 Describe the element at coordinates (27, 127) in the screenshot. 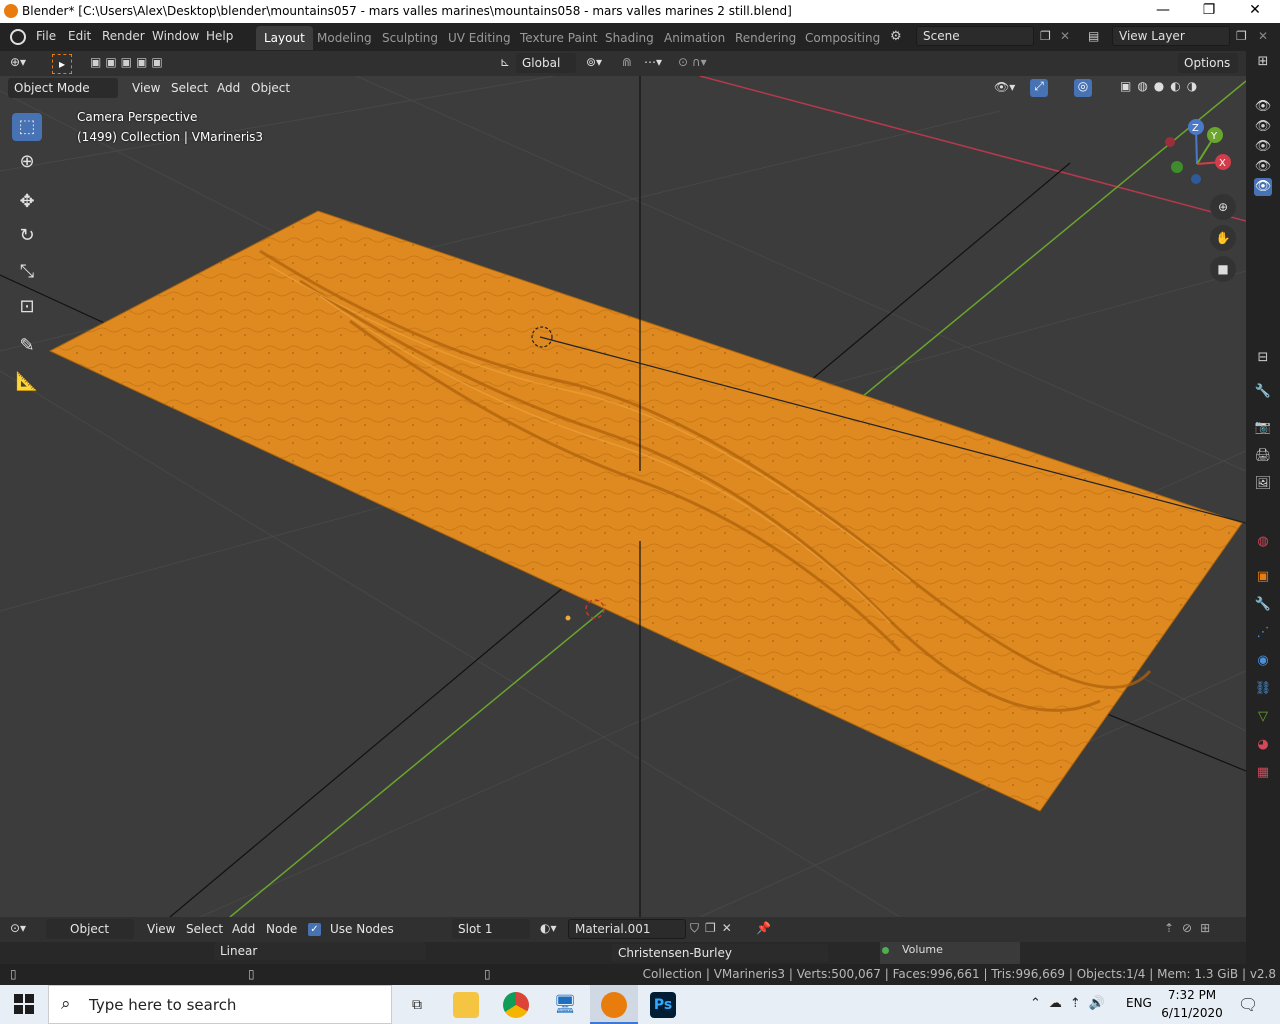

I see `select-box-icon: ⬚` at that location.